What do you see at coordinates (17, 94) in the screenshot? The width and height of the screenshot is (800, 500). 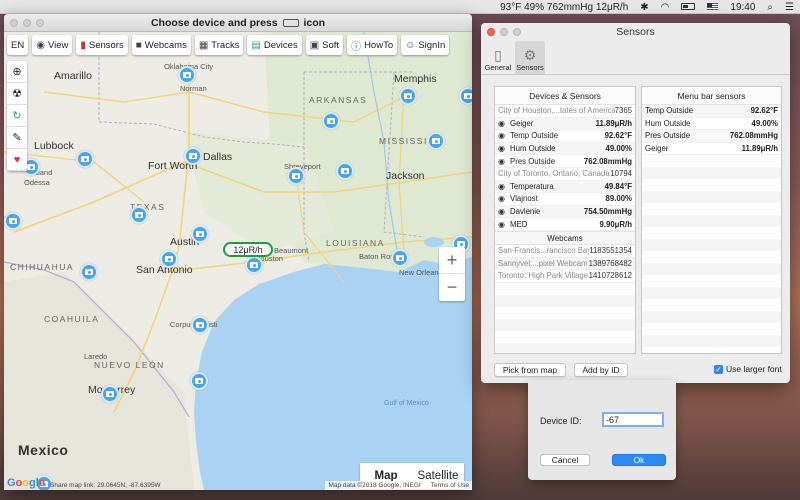 I see `radiation-icon: ☢` at bounding box center [17, 94].